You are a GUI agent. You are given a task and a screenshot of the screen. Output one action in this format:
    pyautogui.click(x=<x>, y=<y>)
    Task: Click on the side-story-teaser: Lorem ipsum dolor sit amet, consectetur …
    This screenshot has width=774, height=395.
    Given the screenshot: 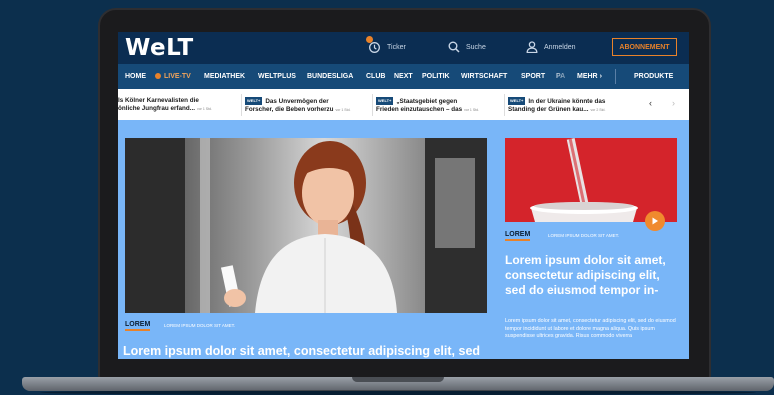 What is the action you would take?
    pyautogui.click(x=590, y=328)
    